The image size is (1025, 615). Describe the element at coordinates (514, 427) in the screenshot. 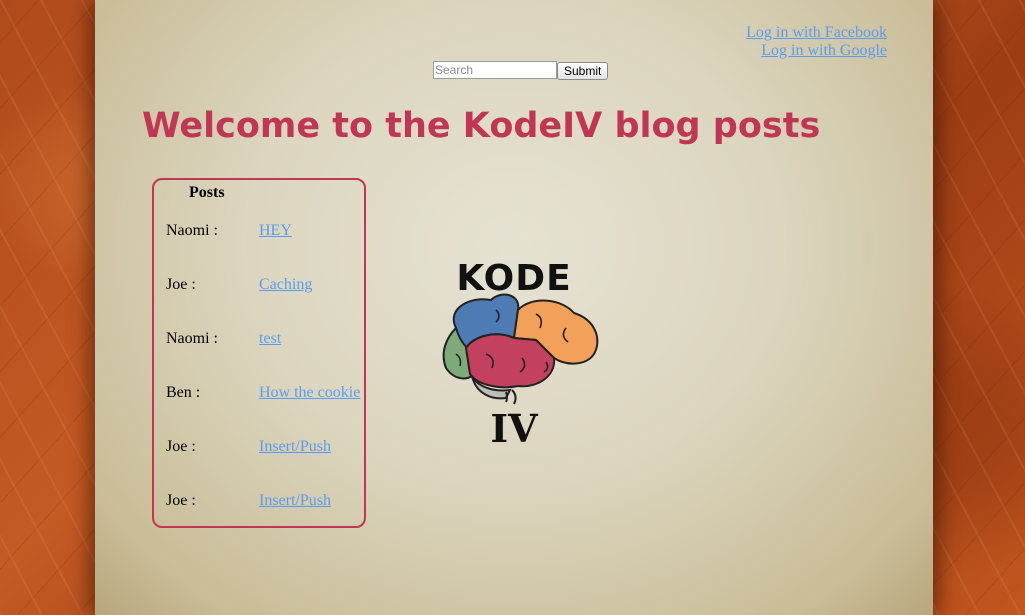

I see `logo-iv-text: IV` at that location.